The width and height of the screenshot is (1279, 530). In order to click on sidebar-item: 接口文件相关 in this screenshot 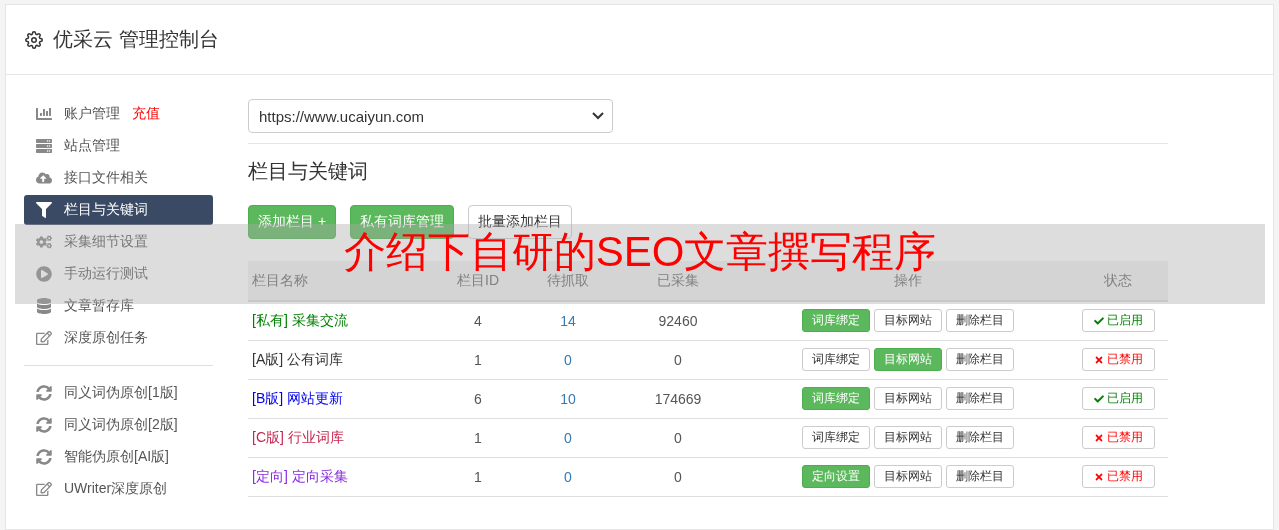, I will do `click(118, 178)`.